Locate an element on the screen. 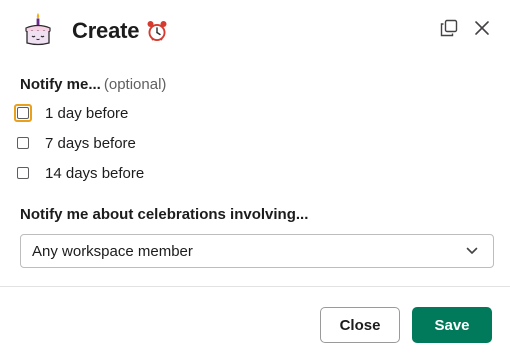  copy-icon is located at coordinates (449, 30).